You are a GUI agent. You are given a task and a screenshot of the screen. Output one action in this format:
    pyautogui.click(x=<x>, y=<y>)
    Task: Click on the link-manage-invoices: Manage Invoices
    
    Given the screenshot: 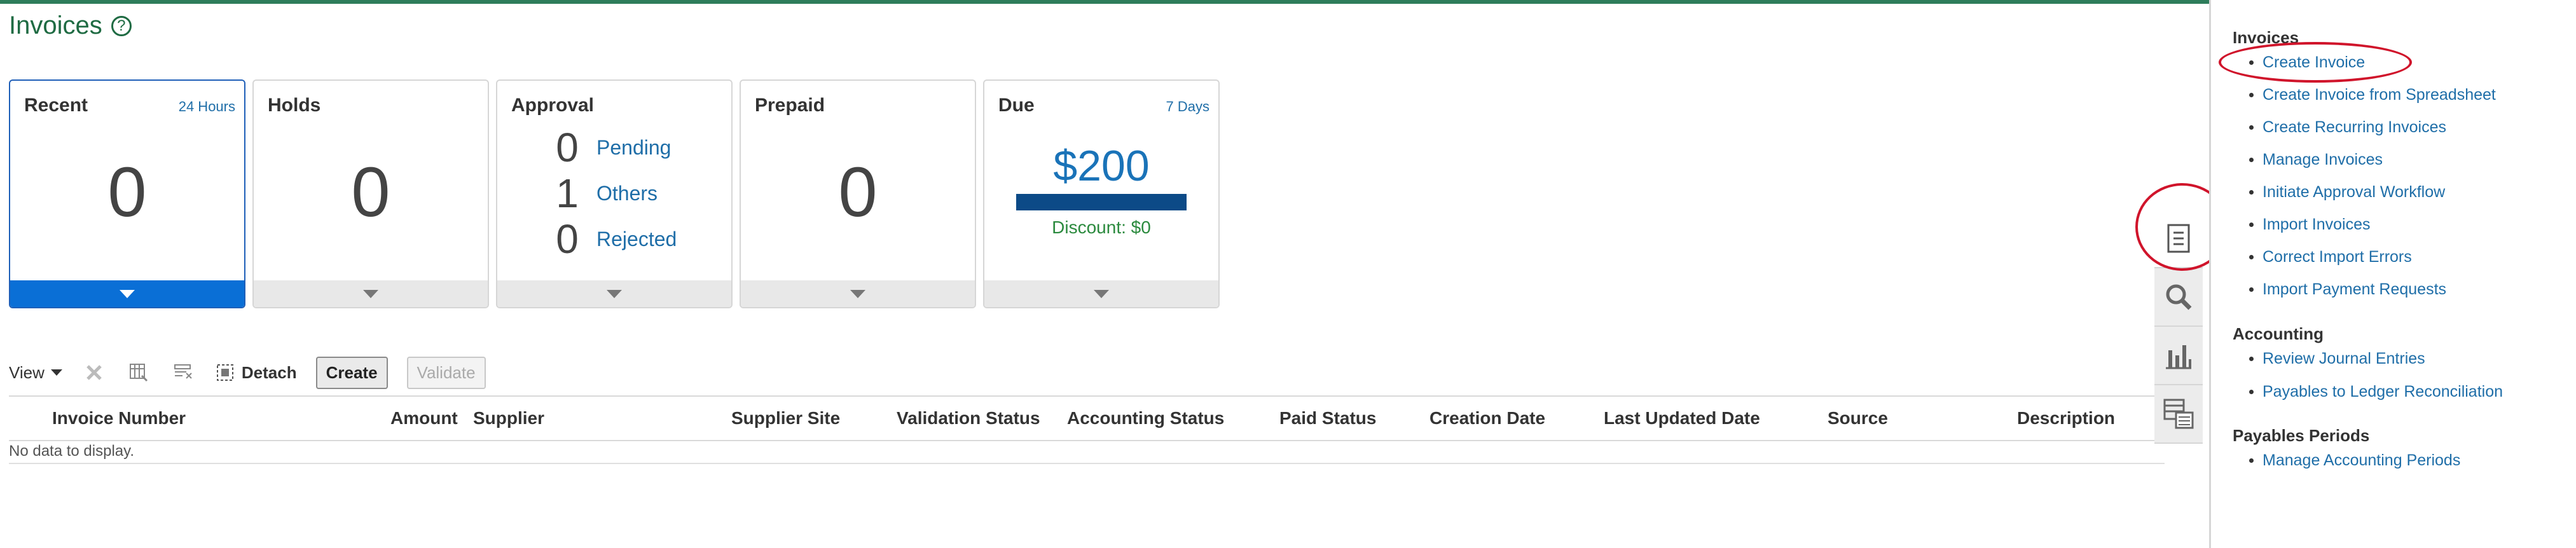 What is the action you would take?
    pyautogui.click(x=2316, y=160)
    